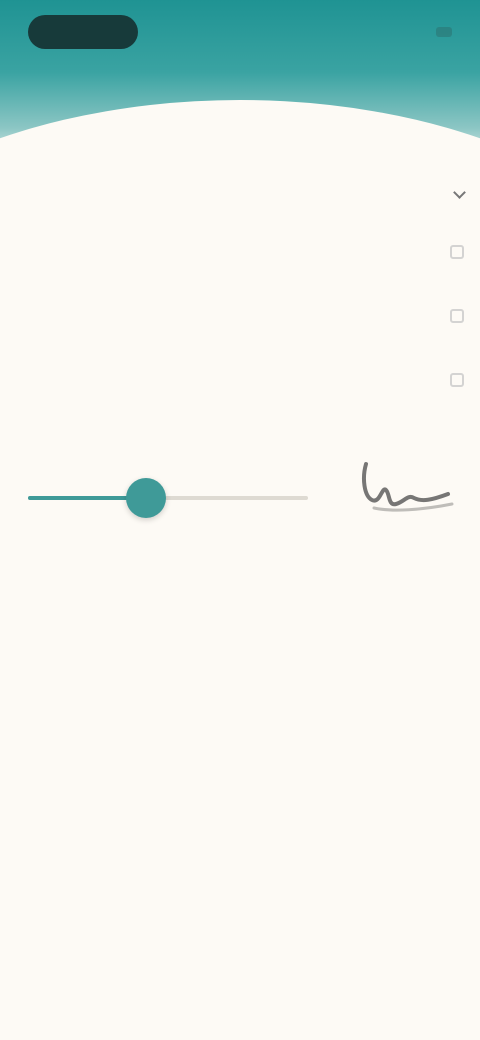 This screenshot has width=480, height=1040. Describe the element at coordinates (459, 192) in the screenshot. I see `chevron-down-icon` at that location.